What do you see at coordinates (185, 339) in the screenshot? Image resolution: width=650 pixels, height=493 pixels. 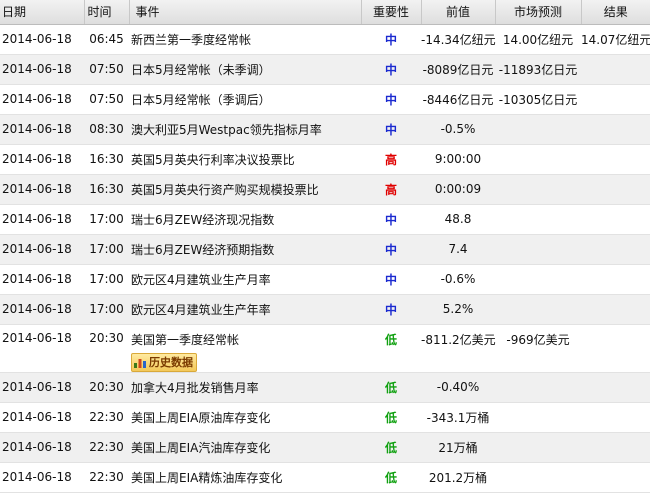 I see `event-value: 美国第一季度经常帐` at bounding box center [185, 339].